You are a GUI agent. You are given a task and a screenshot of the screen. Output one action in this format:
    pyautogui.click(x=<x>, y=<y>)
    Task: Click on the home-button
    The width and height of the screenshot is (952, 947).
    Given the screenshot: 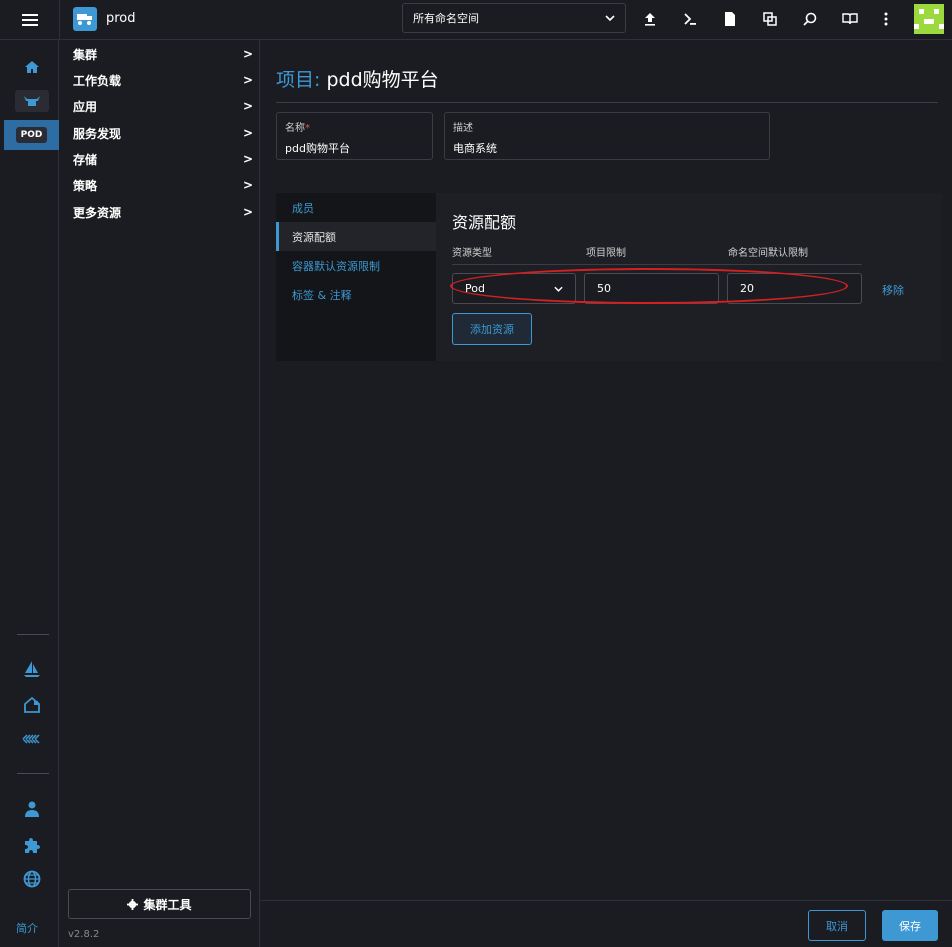 What is the action you would take?
    pyautogui.click(x=31, y=67)
    